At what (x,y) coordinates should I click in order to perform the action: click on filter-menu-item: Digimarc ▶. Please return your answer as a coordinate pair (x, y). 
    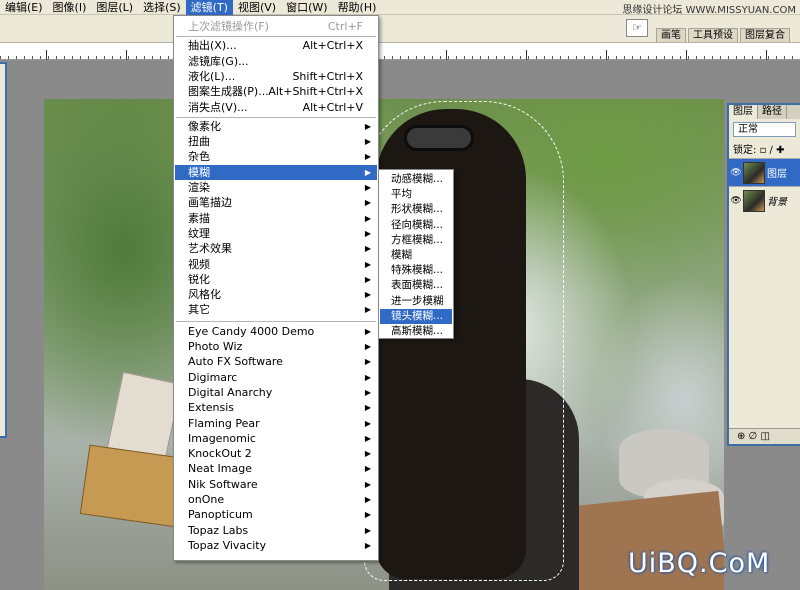
    Looking at the image, I should click on (276, 377).